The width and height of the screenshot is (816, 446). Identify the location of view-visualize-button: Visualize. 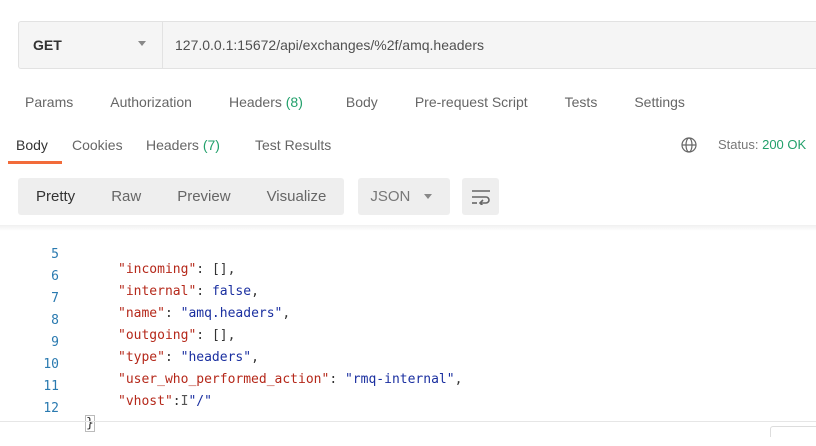
(297, 196).